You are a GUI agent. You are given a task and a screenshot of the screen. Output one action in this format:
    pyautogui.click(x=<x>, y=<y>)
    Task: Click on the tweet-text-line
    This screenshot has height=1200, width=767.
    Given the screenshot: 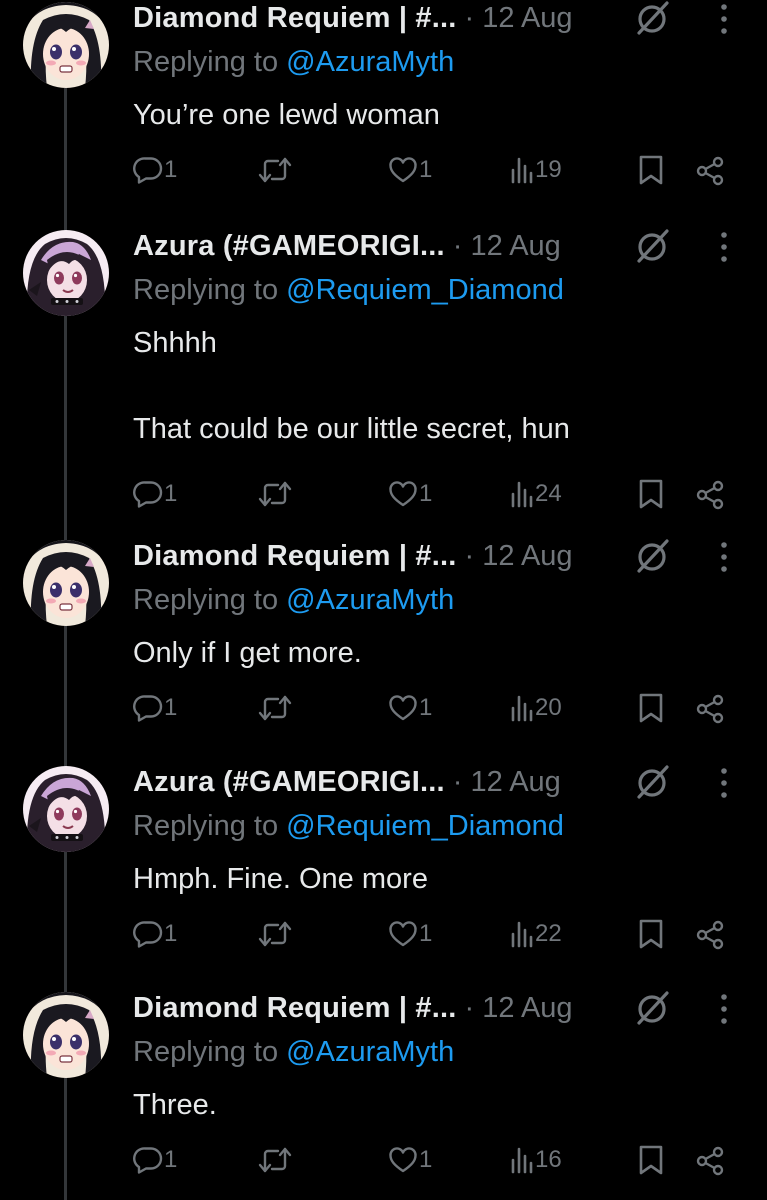 What is the action you would take?
    pyautogui.click(x=351, y=386)
    